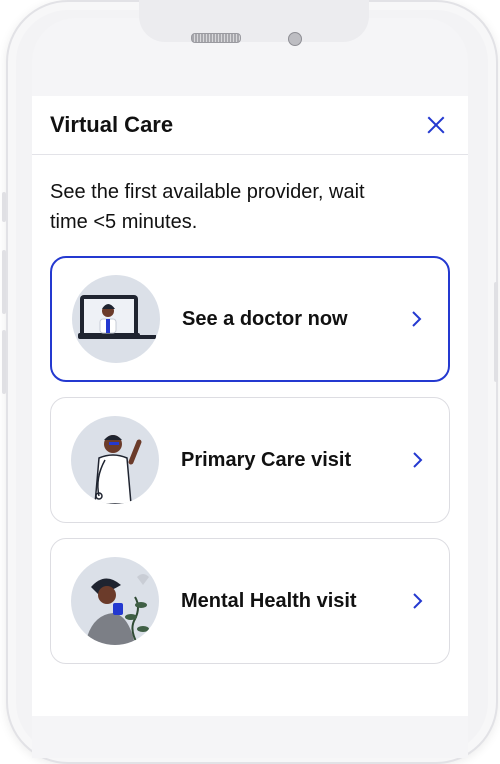 Image resolution: width=500 pixels, height=764 pixels. What do you see at coordinates (4, 362) in the screenshot?
I see `phone-volume-down` at bounding box center [4, 362].